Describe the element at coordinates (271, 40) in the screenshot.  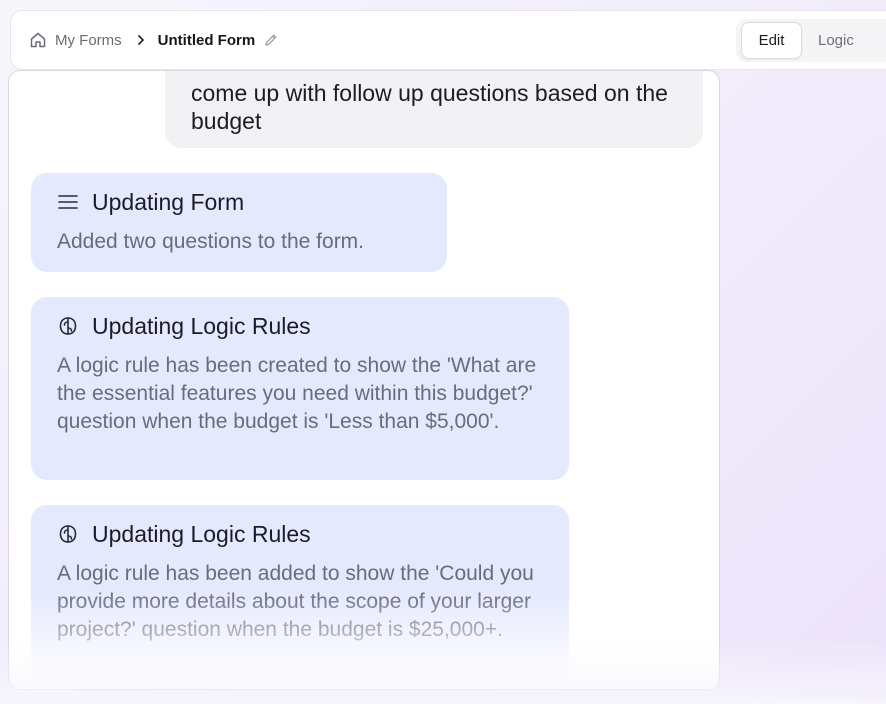
I see `pencil-icon` at that location.